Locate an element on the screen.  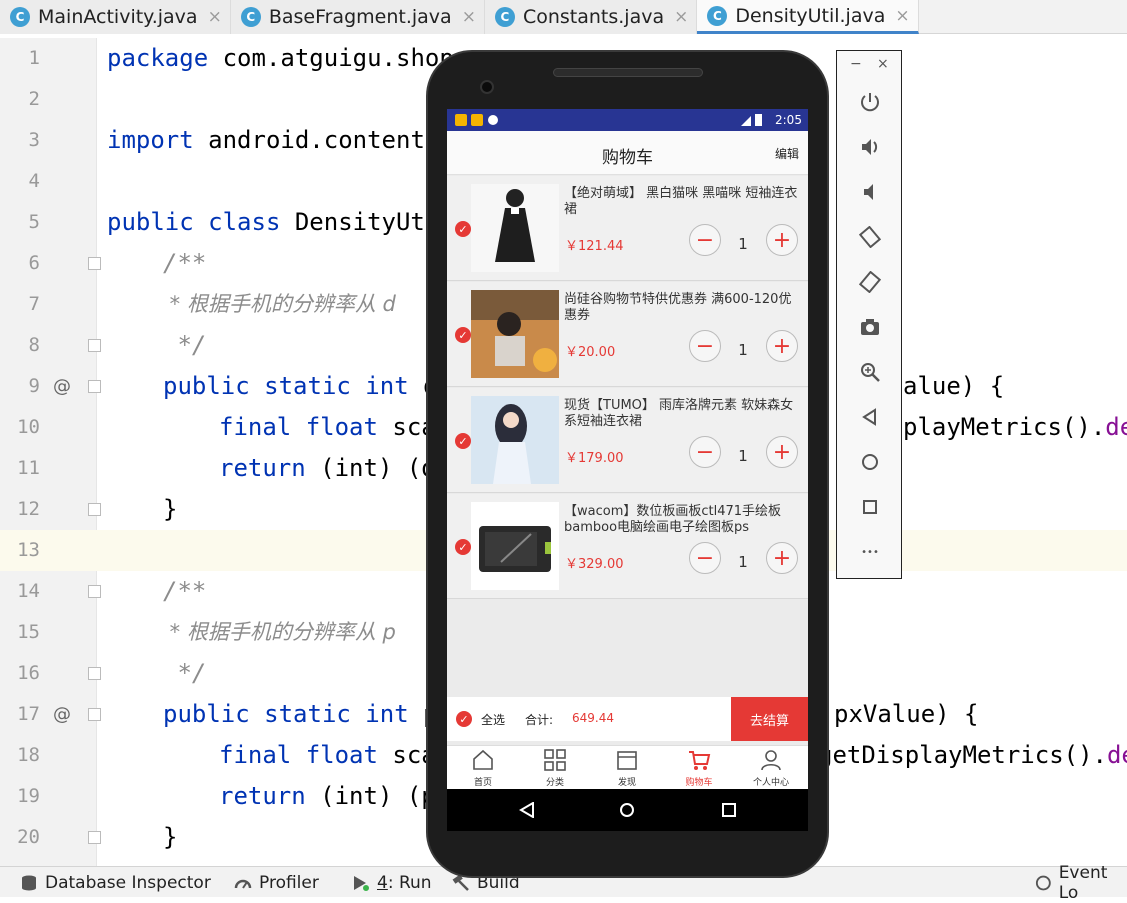
line-number: 17 is located at coordinates (28, 714).